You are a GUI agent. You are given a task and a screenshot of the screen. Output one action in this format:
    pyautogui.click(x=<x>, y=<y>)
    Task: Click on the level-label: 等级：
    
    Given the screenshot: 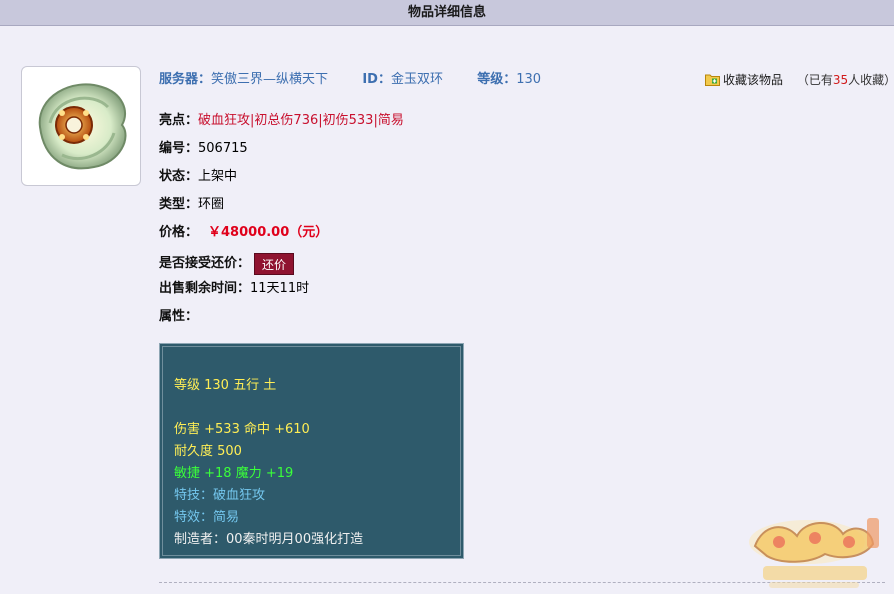 What is the action you would take?
    pyautogui.click(x=497, y=79)
    